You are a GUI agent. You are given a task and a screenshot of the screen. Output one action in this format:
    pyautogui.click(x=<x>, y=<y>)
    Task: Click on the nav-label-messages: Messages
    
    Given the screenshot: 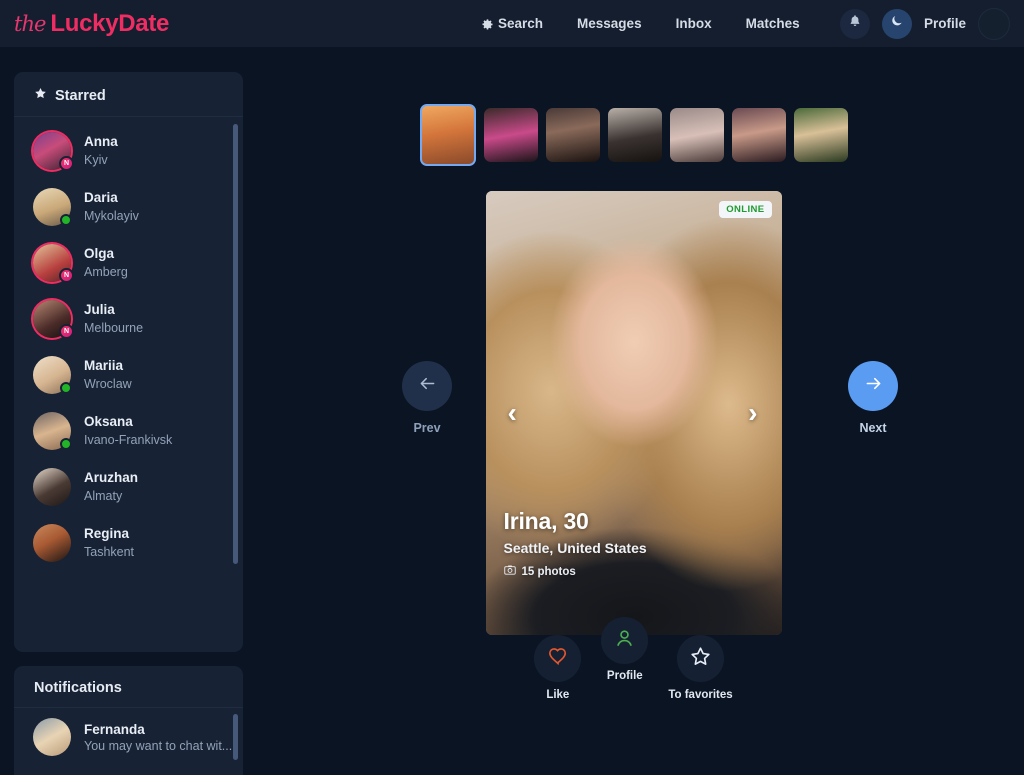 What is the action you would take?
    pyautogui.click(x=609, y=23)
    